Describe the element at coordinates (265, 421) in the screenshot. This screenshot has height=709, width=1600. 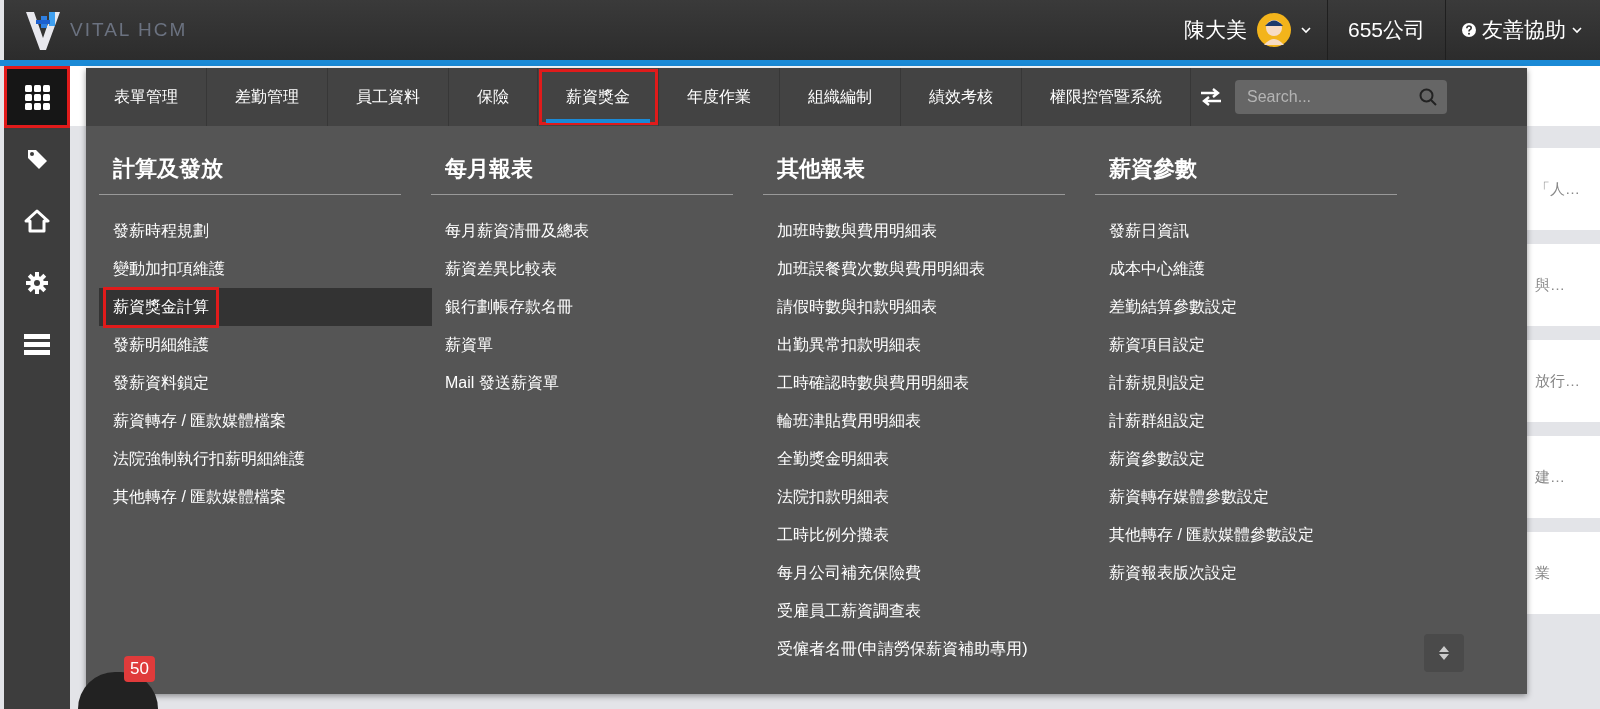
I see `menu-item: 薪資轉存 / 匯款媒體檔案` at that location.